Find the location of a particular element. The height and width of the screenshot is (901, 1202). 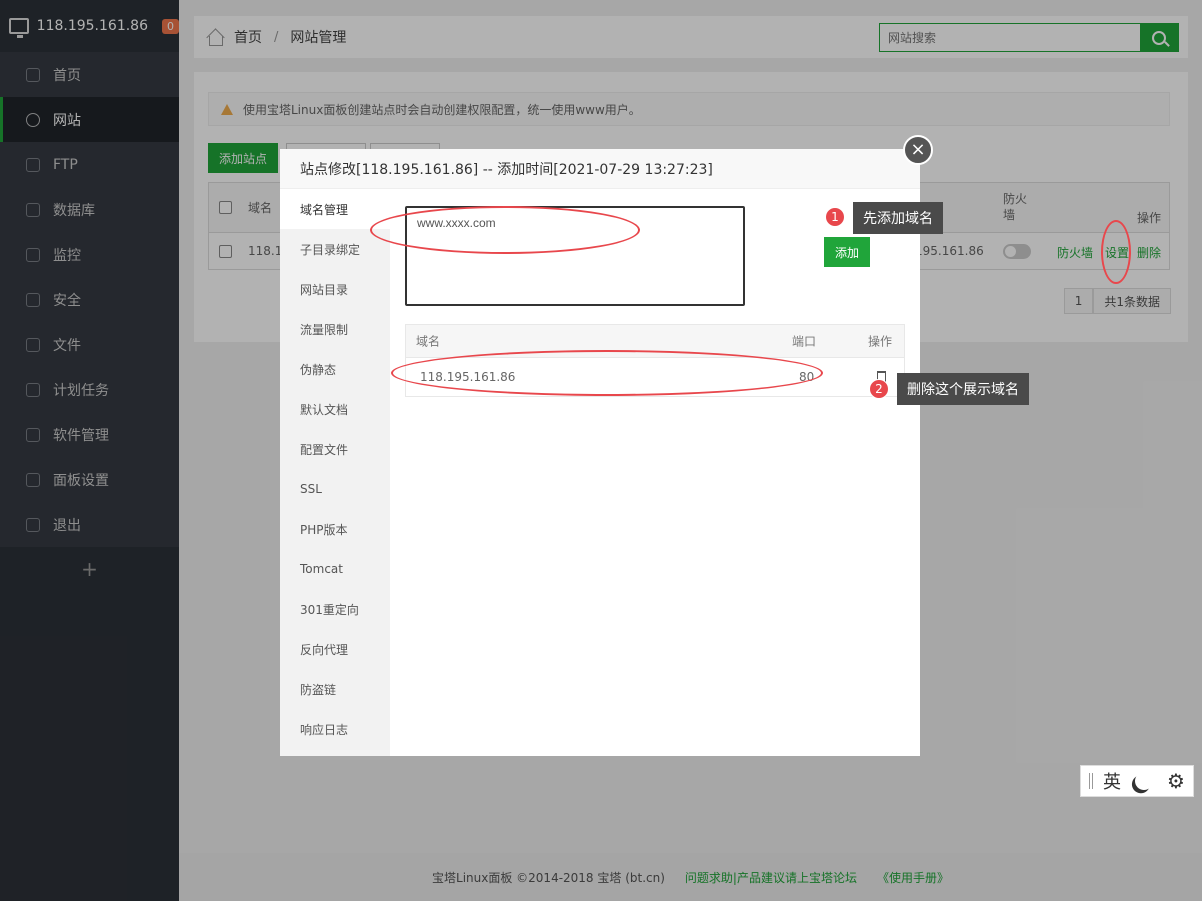

annotation-step-text: 删除这个展示域名 is located at coordinates (963, 389).